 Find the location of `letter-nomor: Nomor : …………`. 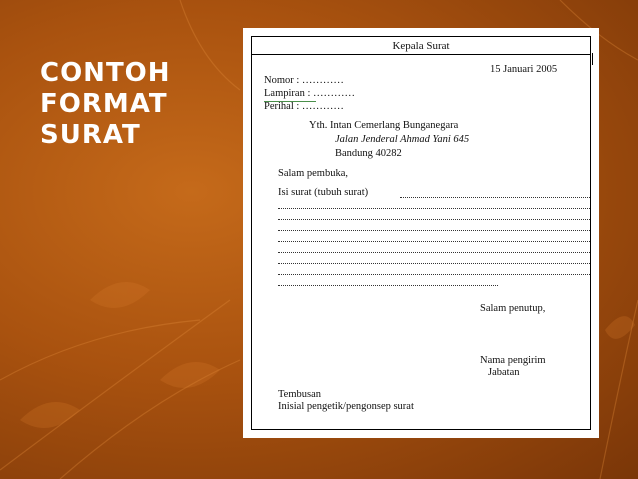

letter-nomor: Nomor : ………… is located at coordinates (304, 80).